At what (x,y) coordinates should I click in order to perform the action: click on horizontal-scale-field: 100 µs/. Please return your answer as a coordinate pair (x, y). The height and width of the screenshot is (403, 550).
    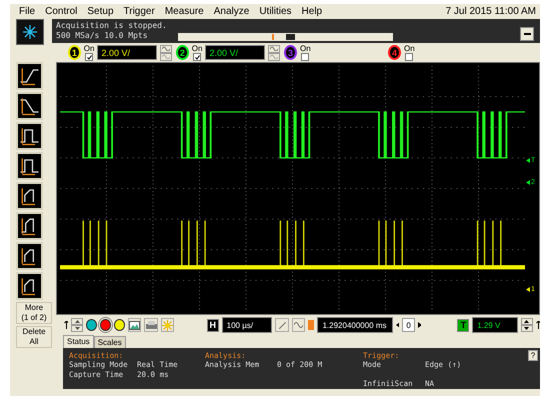
    Looking at the image, I should click on (247, 325).